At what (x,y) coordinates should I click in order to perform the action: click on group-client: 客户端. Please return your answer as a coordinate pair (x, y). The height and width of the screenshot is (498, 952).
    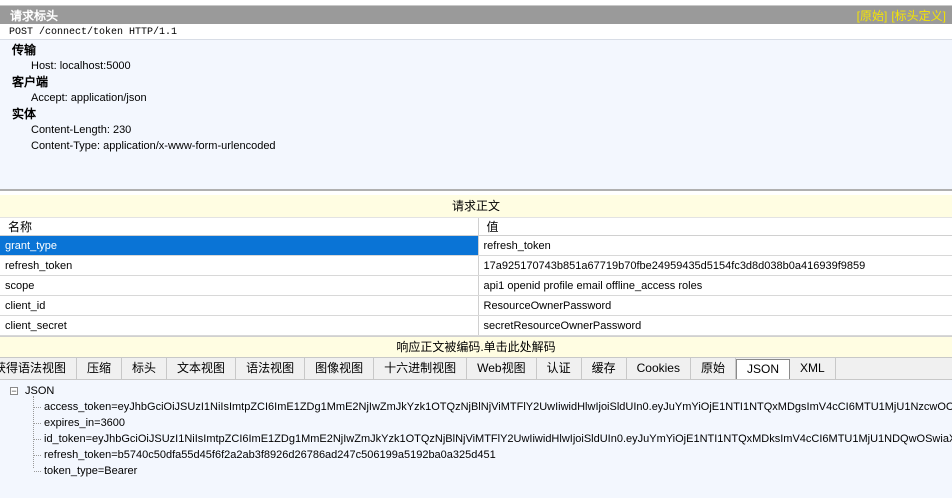
    Looking at the image, I should click on (476, 82).